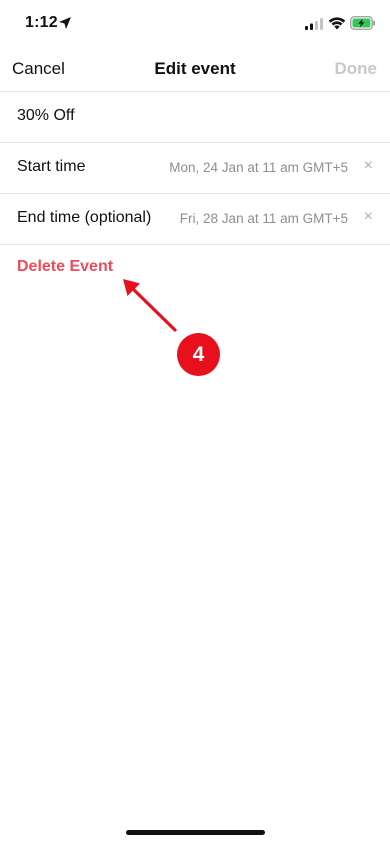  Describe the element at coordinates (263, 218) in the screenshot. I see `end-time-value: Fri, 28 Jan at 11 am GMT+5` at that location.